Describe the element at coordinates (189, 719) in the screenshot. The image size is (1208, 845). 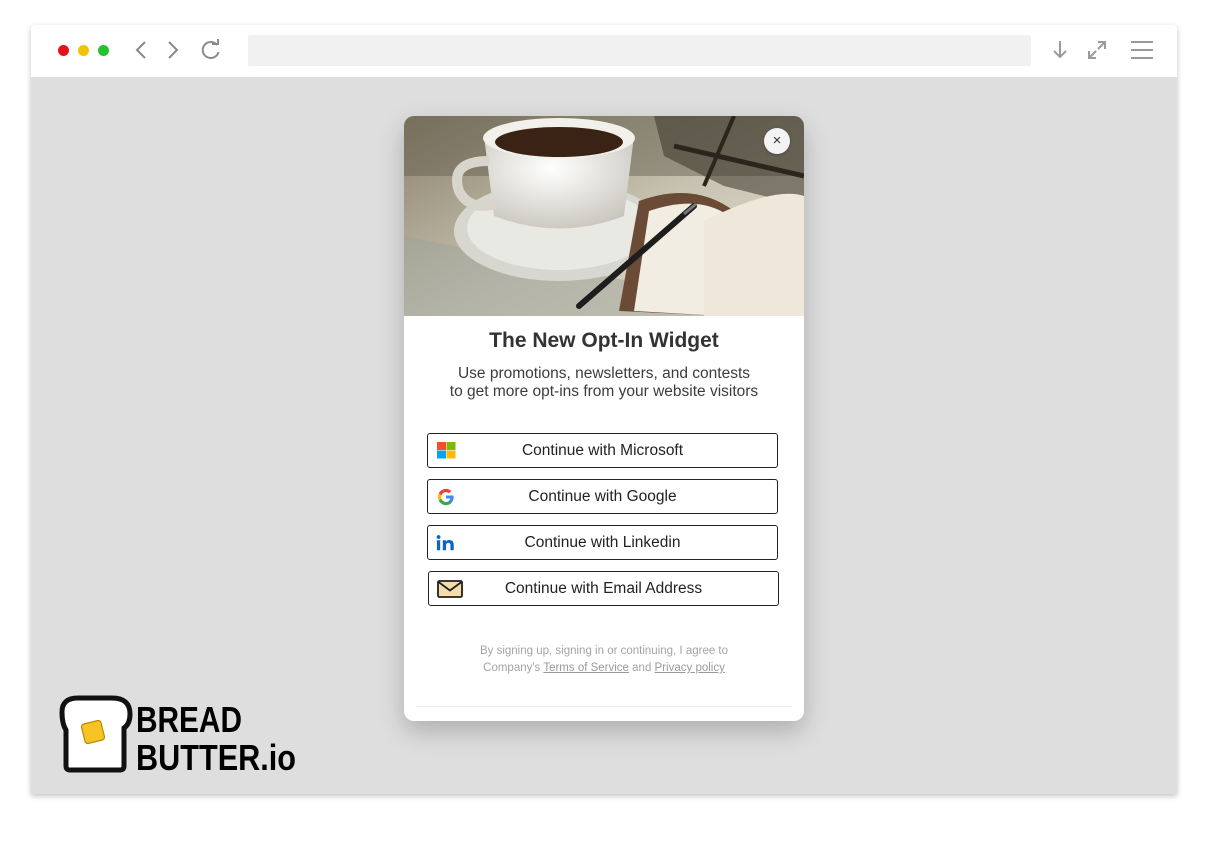
I see `logo-line-1: BREAD` at that location.